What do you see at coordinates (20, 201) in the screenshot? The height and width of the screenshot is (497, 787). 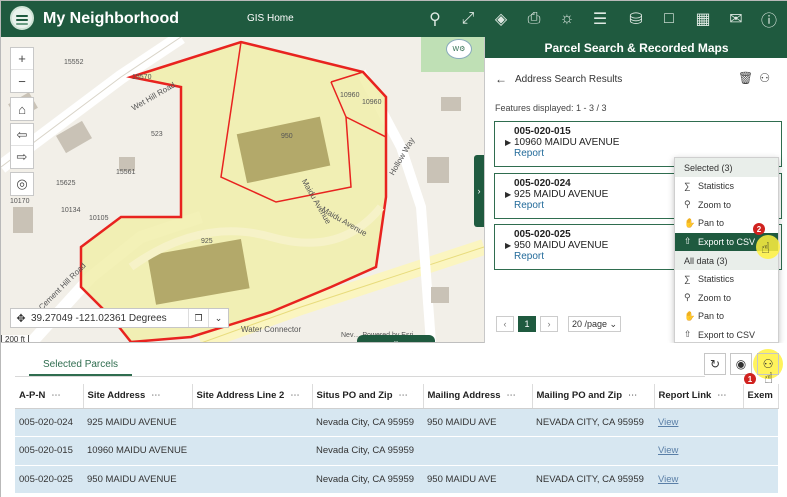 I see `parcel-label: 10170` at bounding box center [20, 201].